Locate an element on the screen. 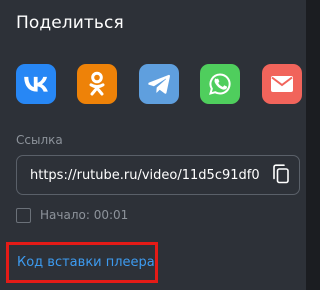  odnoklassniki-icon is located at coordinates (97, 84).